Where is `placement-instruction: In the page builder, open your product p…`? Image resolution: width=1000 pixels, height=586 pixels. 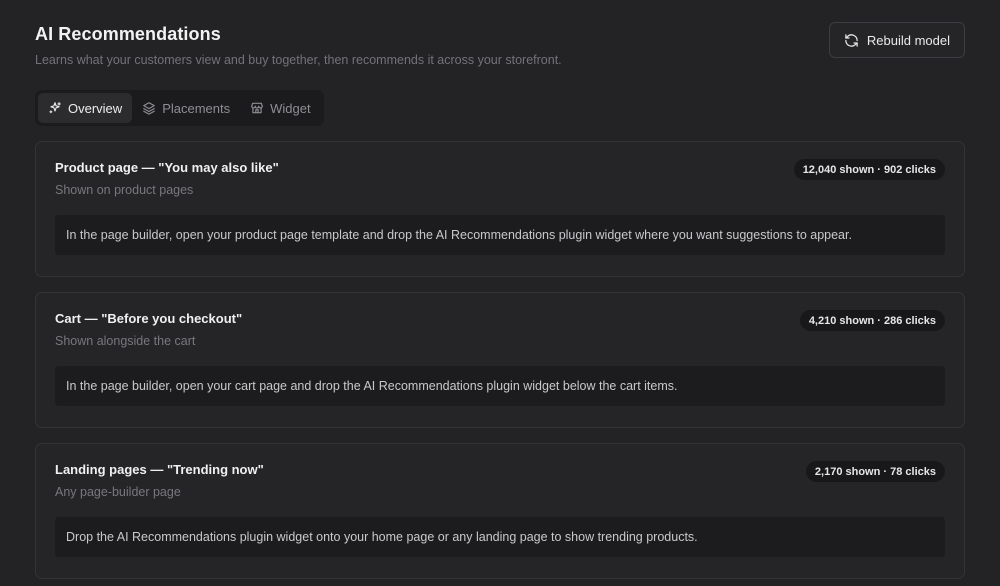
placement-instruction: In the page builder, open your product p… is located at coordinates (500, 235).